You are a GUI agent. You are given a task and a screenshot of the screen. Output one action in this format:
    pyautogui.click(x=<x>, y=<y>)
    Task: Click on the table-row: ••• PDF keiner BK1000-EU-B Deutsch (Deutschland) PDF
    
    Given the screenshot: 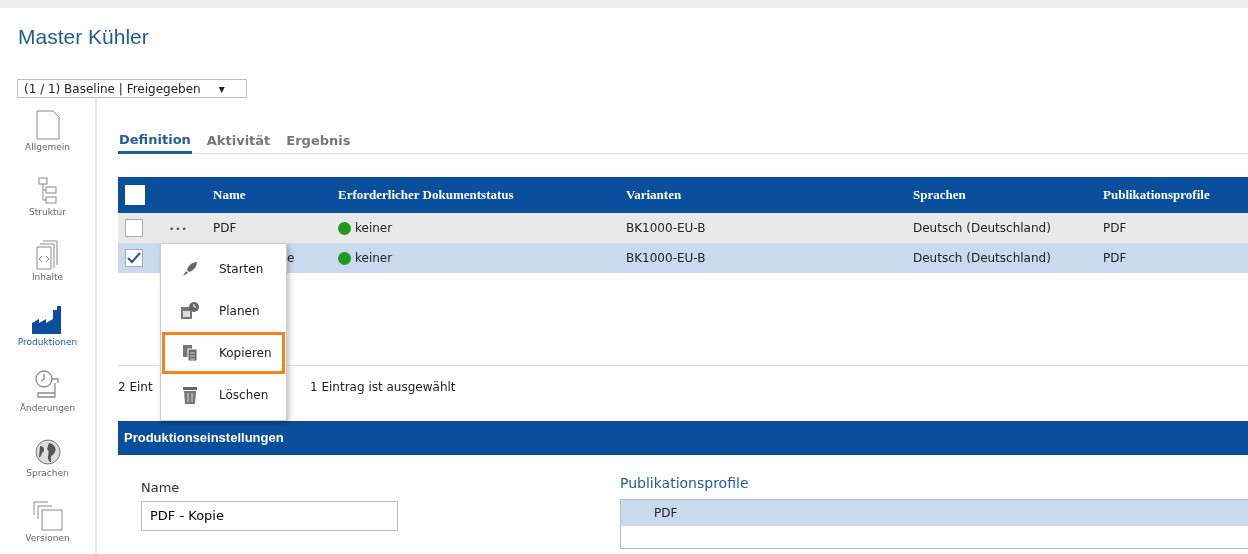 What is the action you would take?
    pyautogui.click(x=683, y=228)
    